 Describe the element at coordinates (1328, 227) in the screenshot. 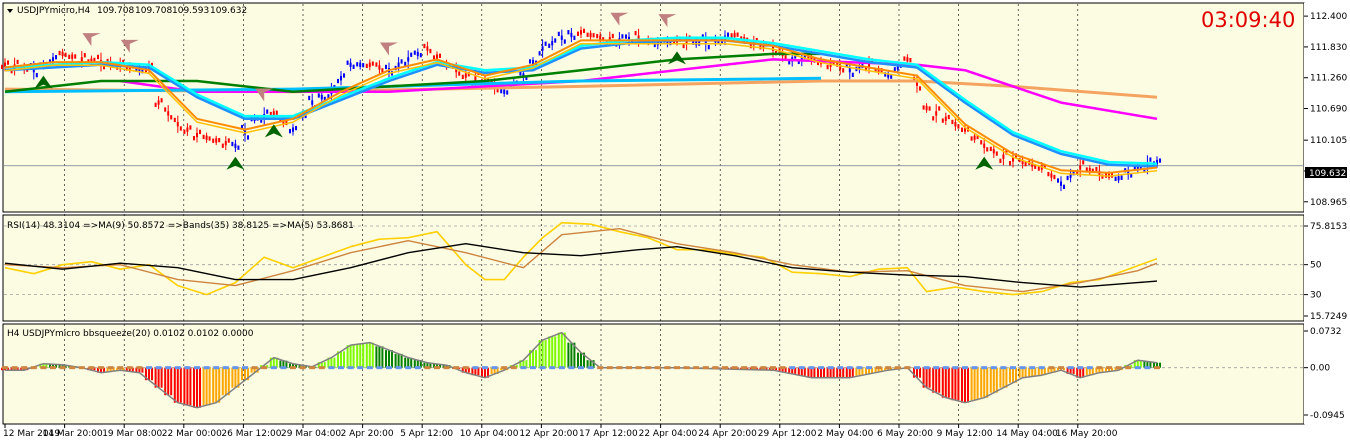

I see `rsi-tick-label: 75.8153` at that location.